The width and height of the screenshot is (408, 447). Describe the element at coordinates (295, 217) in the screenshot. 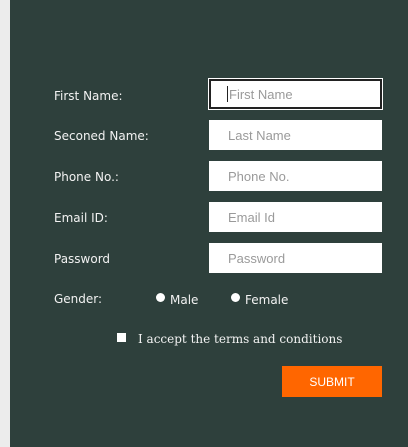

I see `email-input` at that location.